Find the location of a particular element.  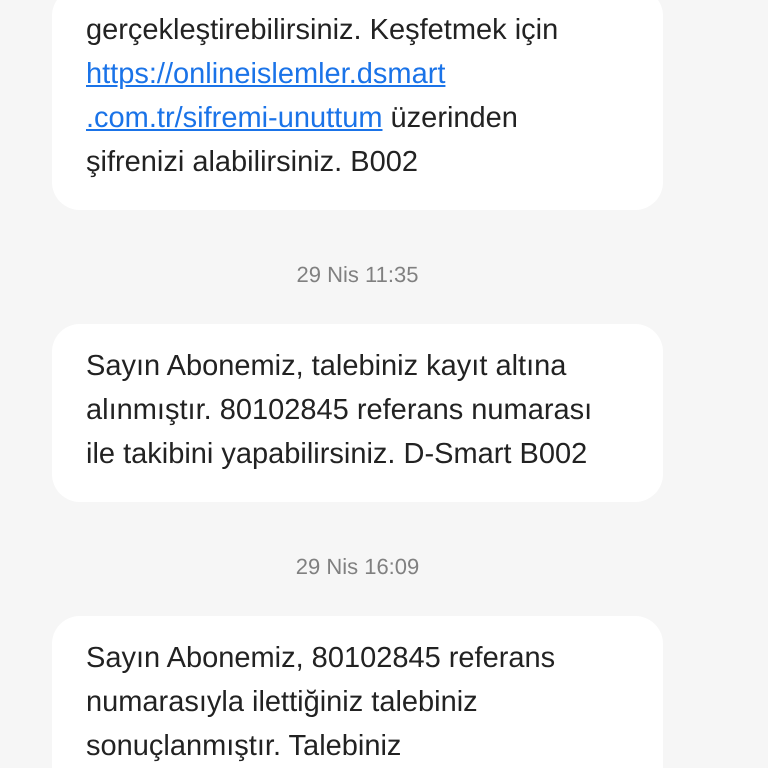

link: .com.tr/sifremi-unuttum is located at coordinates (234, 118).